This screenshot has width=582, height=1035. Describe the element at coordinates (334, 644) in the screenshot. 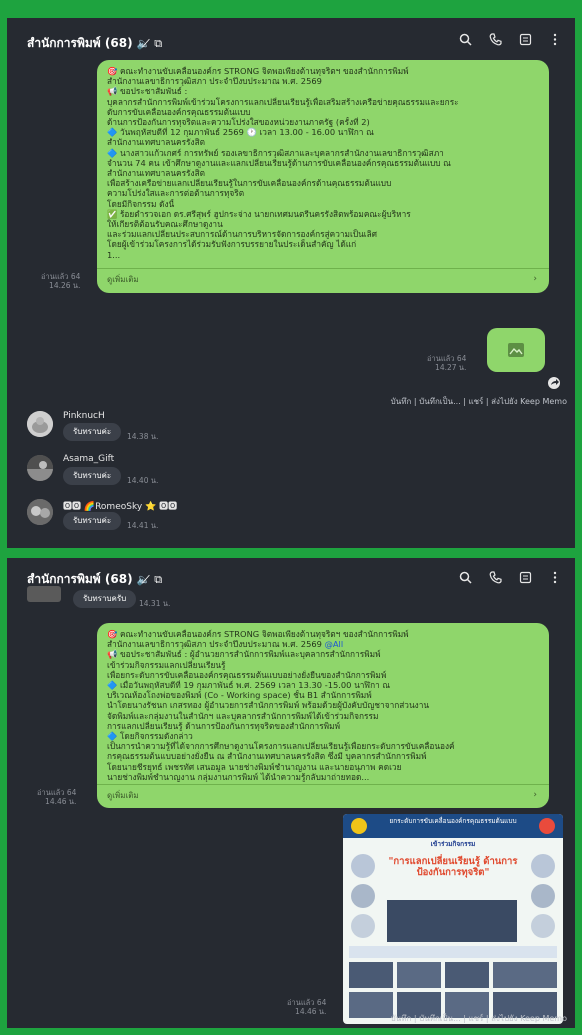

I see `mention-all: @All` at that location.